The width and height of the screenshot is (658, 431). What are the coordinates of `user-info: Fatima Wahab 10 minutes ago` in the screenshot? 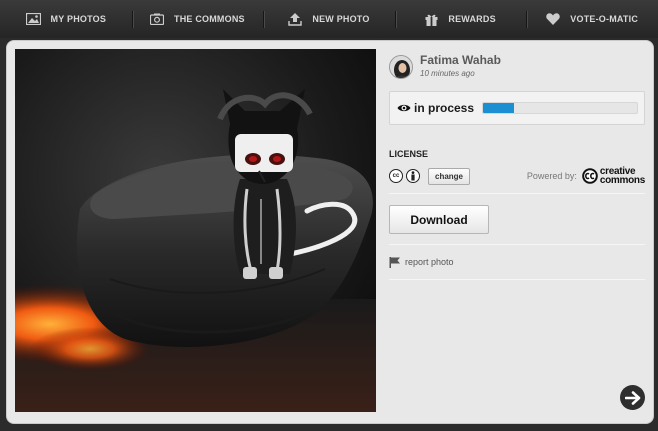 It's located at (517, 67).